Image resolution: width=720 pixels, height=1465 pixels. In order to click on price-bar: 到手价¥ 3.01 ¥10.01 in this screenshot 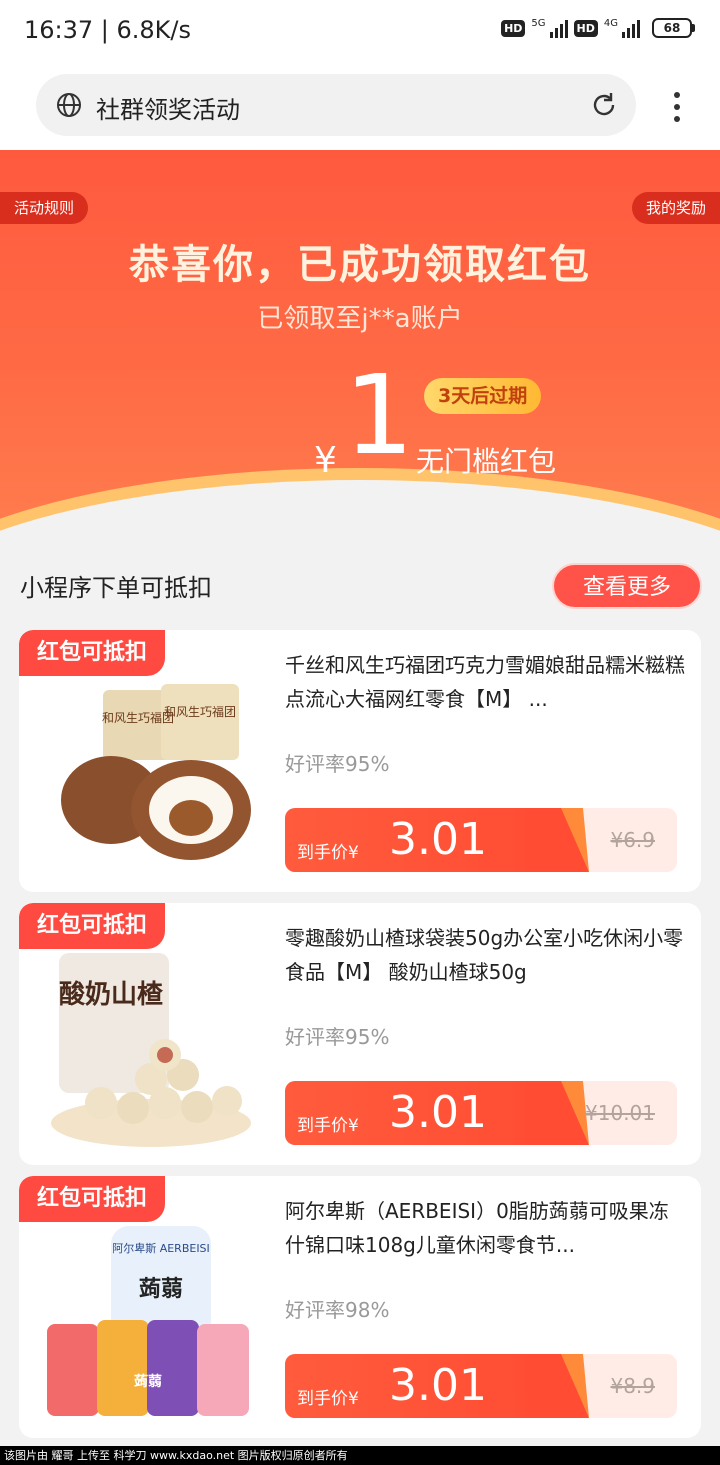, I will do `click(481, 1113)`.